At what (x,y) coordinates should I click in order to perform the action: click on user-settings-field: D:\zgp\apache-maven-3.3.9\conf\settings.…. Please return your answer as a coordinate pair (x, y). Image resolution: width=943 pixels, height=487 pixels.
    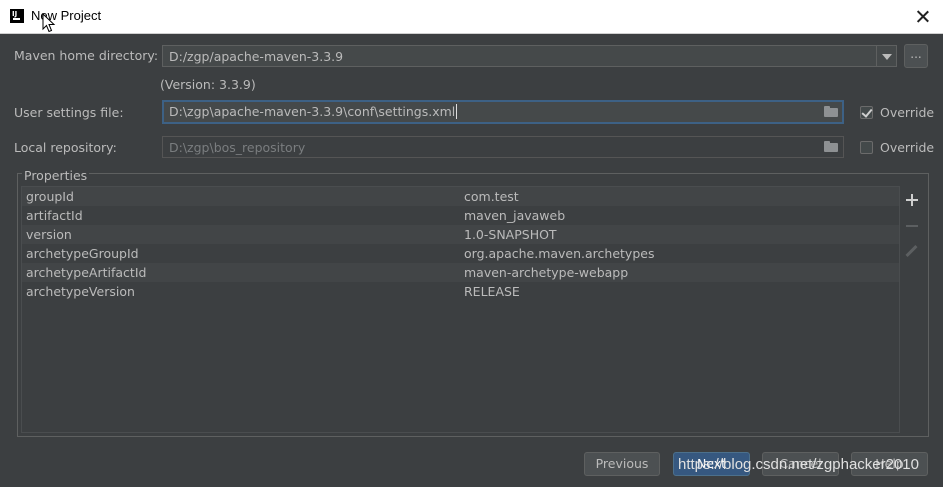
    Looking at the image, I should click on (503, 112).